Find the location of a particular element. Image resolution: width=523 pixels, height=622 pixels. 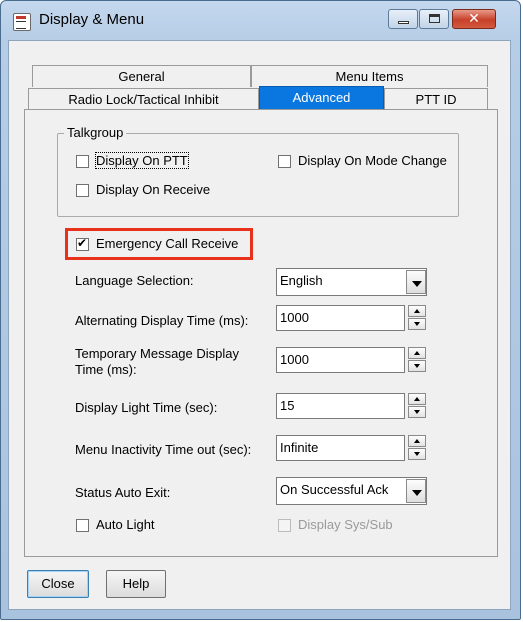

display-sys-sub-label: Display Sys/Sub is located at coordinates (345, 524).